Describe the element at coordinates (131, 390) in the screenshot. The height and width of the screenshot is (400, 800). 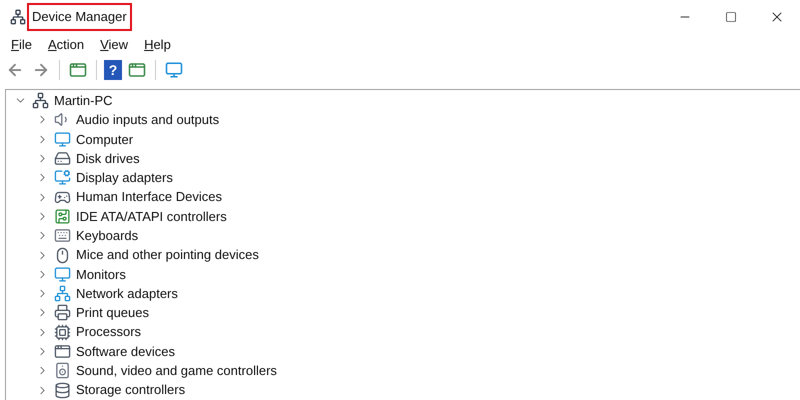
I see `tree-item: Storage controllers` at that location.